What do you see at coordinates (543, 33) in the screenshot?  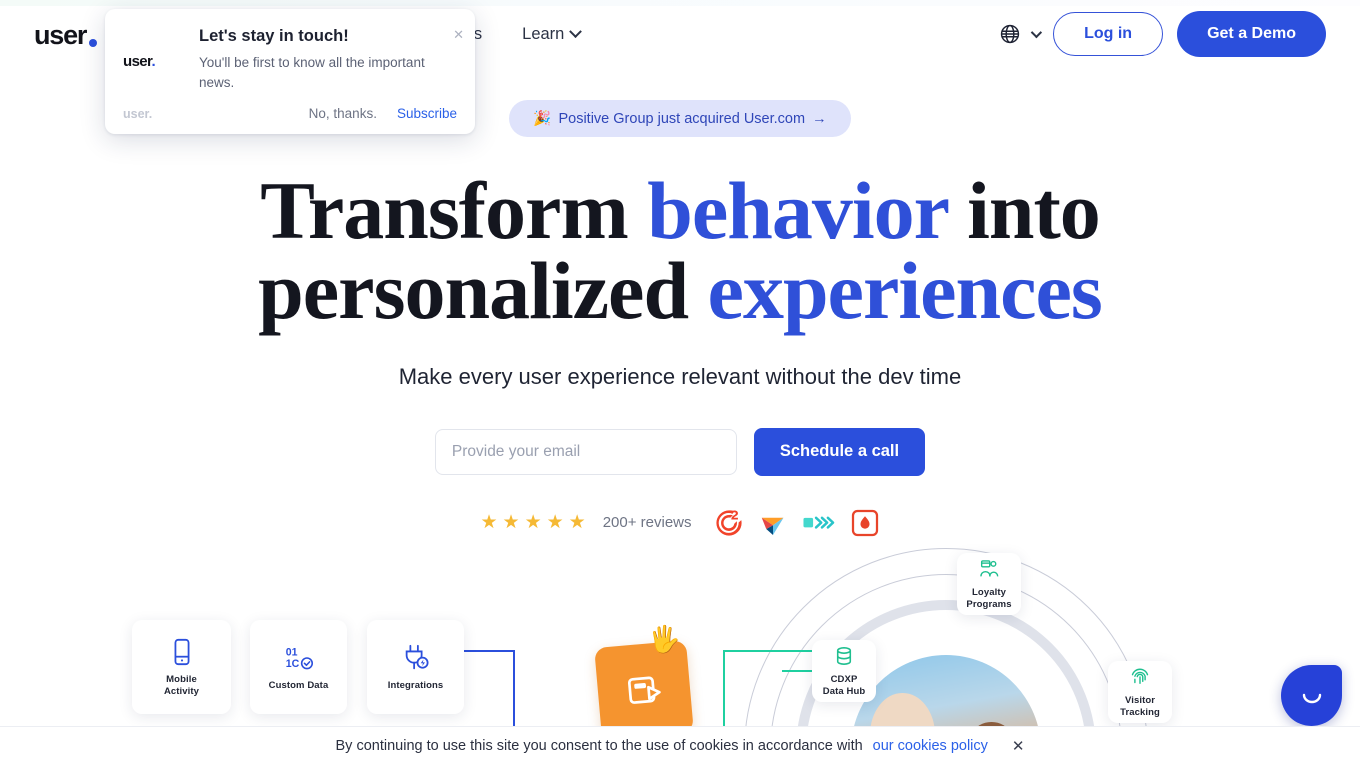 I see `nav-link-learn-label: Learn` at bounding box center [543, 33].